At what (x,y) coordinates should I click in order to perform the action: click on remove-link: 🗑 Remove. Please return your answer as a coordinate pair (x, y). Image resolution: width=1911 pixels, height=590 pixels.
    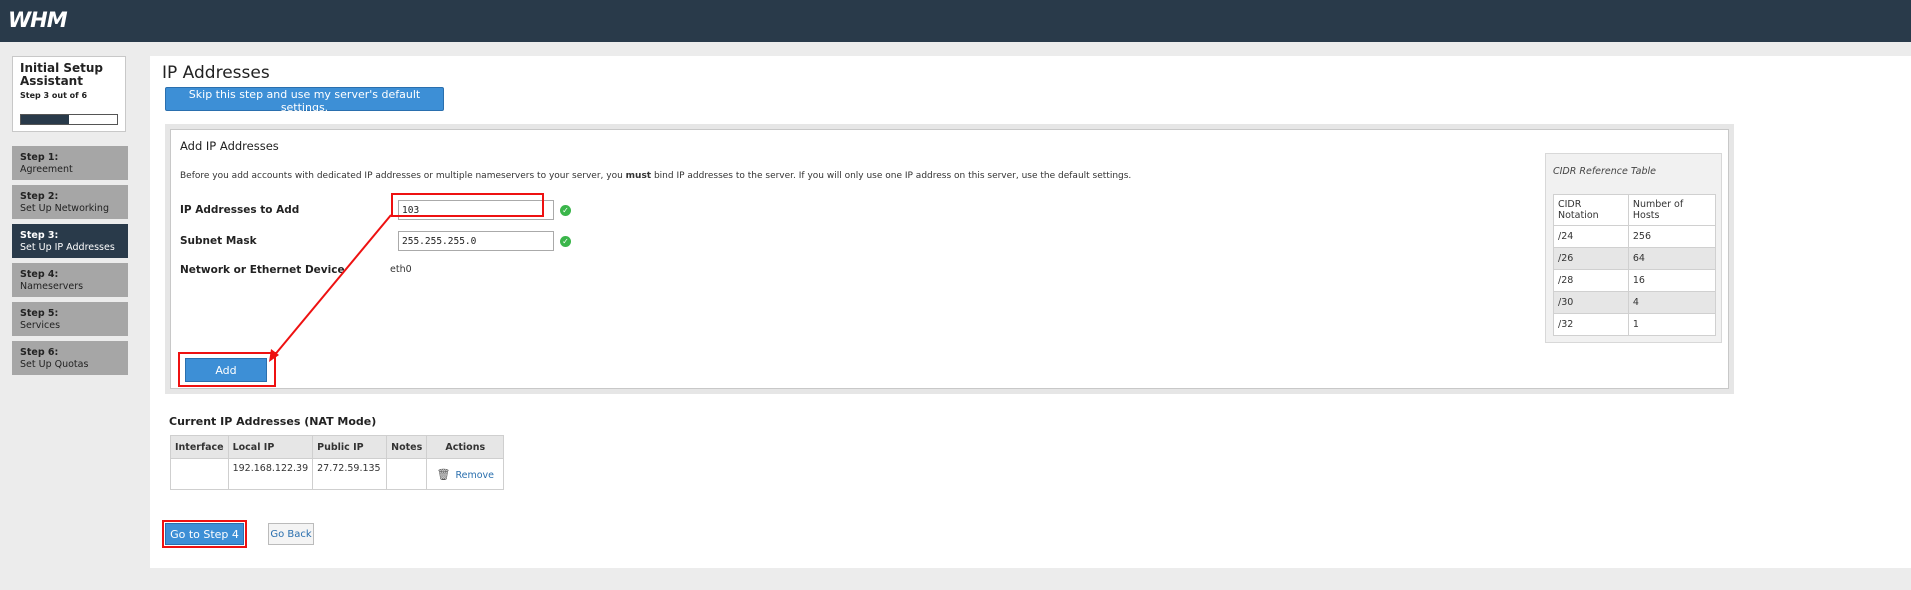
    Looking at the image, I should click on (465, 474).